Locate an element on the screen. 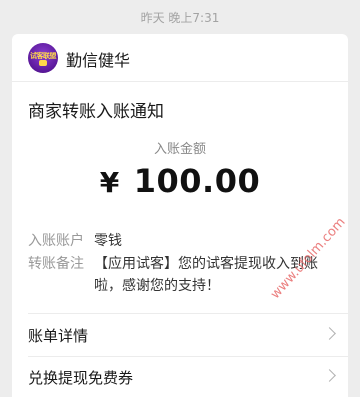  redeem-voucher-link: 兑换提现免费券 is located at coordinates (180, 377).